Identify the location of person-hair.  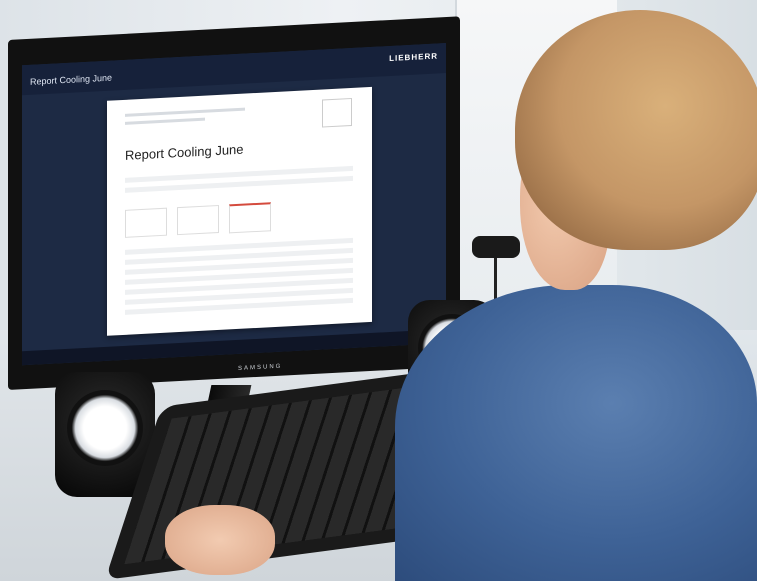
(636, 130).